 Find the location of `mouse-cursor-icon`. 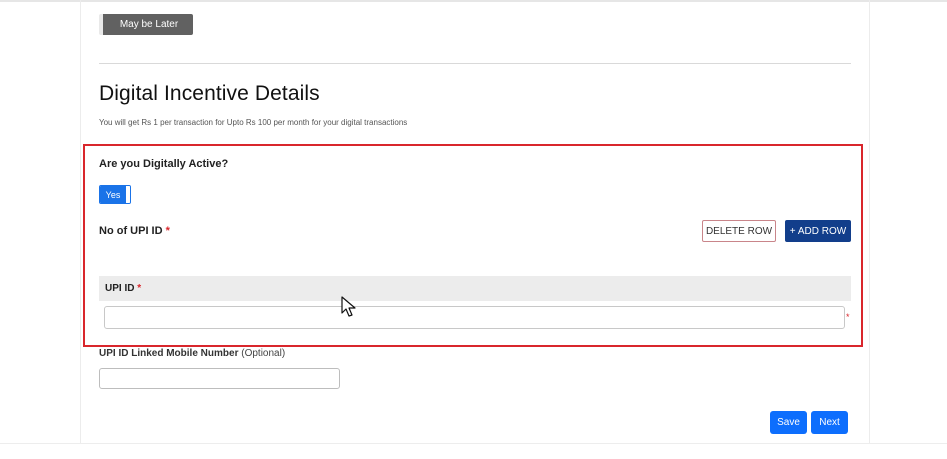

mouse-cursor-icon is located at coordinates (348, 306).